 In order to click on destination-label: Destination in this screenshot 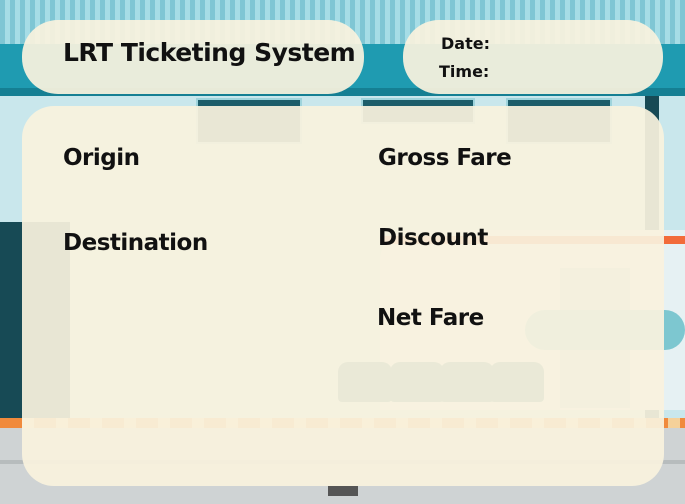, I will do `click(135, 243)`.